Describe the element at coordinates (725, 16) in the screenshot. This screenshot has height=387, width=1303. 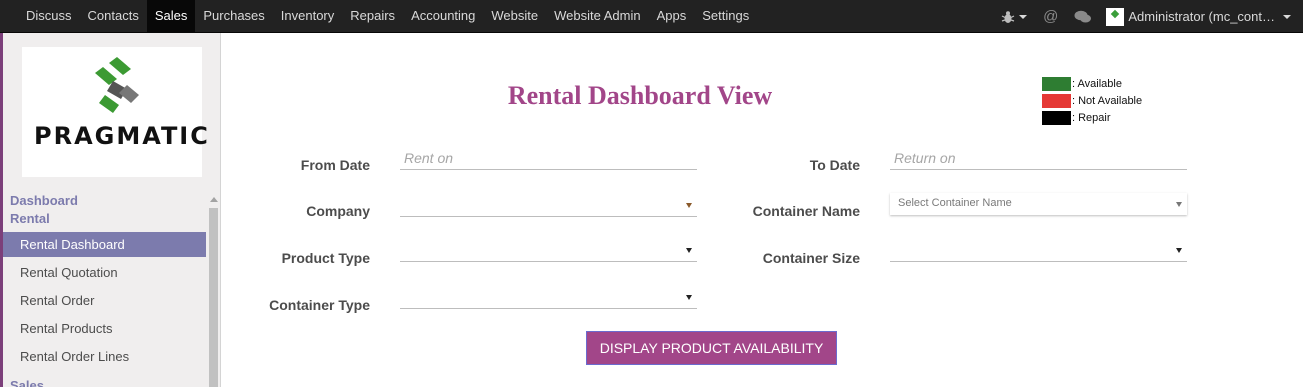
I see `menu-settings: Settings` at that location.